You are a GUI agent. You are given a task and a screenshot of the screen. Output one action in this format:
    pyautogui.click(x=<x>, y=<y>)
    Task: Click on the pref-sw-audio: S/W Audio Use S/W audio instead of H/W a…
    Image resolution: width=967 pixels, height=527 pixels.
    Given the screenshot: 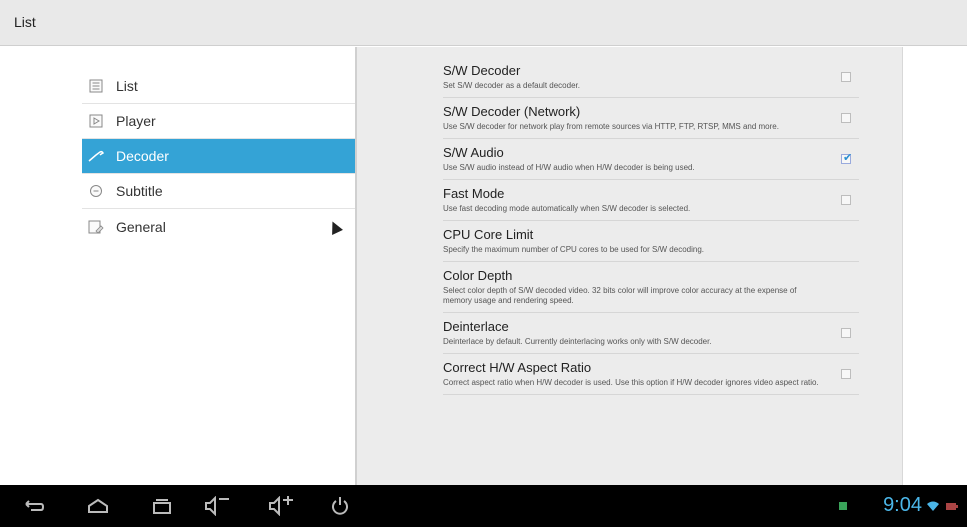 What is the action you would take?
    pyautogui.click(x=651, y=159)
    